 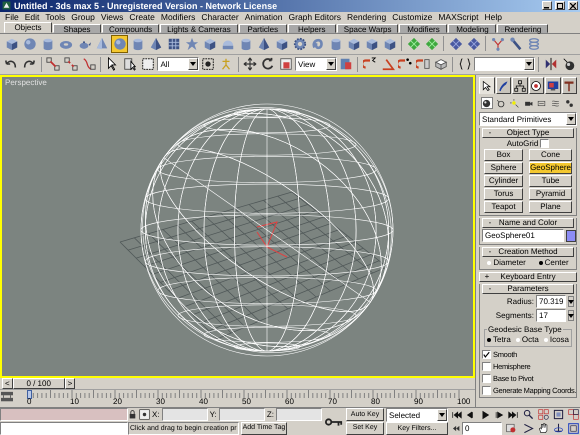 I want to click on toolbar-tab: Particles, so click(x=262, y=29).